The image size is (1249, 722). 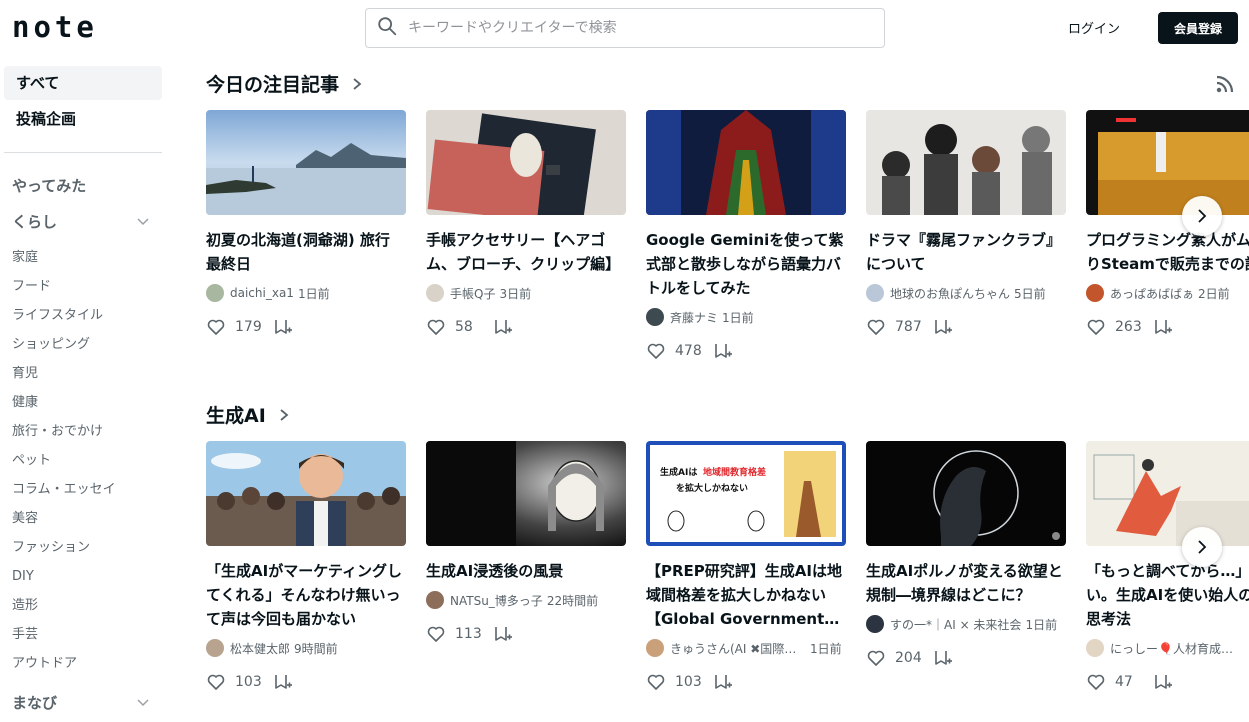 What do you see at coordinates (306, 595) in the screenshot?
I see `article-title: 「生成AIがマーケティングしてくれる」そんなわけ無いって声は今回も届かない` at bounding box center [306, 595].